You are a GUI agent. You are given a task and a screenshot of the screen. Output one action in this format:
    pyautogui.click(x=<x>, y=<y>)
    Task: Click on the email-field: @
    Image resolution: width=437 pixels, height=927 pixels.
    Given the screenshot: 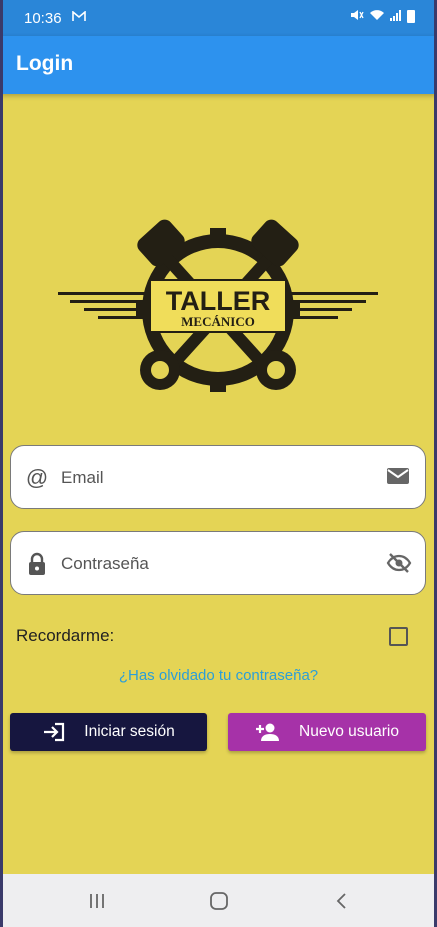 What is the action you would take?
    pyautogui.click(x=218, y=477)
    